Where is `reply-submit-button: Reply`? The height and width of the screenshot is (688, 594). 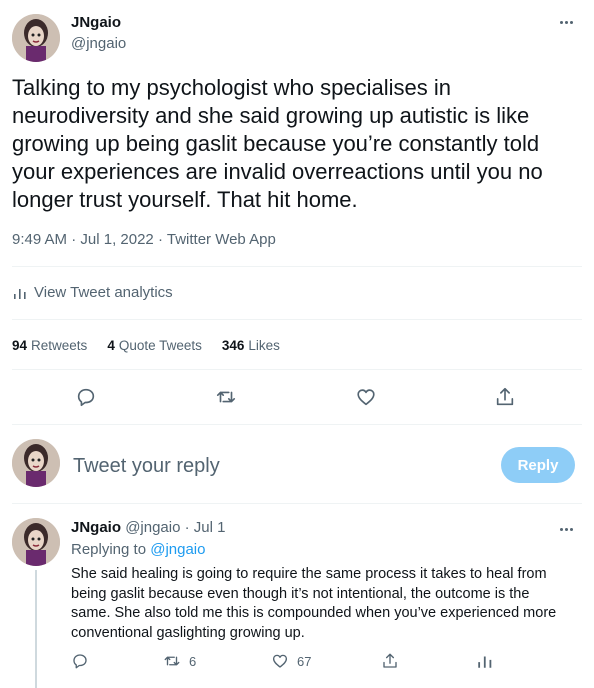
reply-submit-button: Reply is located at coordinates (538, 465).